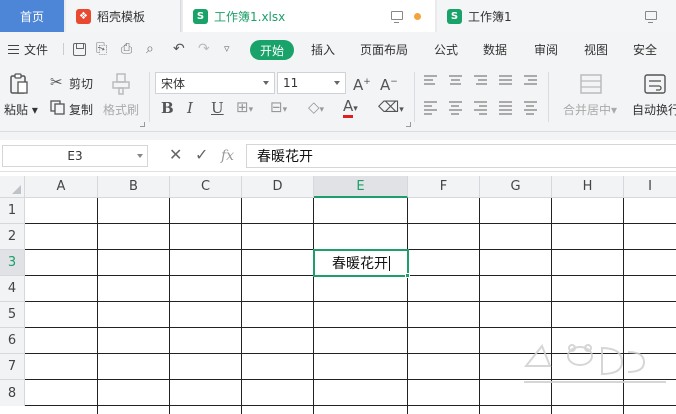  What do you see at coordinates (173, 83) in the screenshot?
I see `font-name-value: 宋体` at bounding box center [173, 83].